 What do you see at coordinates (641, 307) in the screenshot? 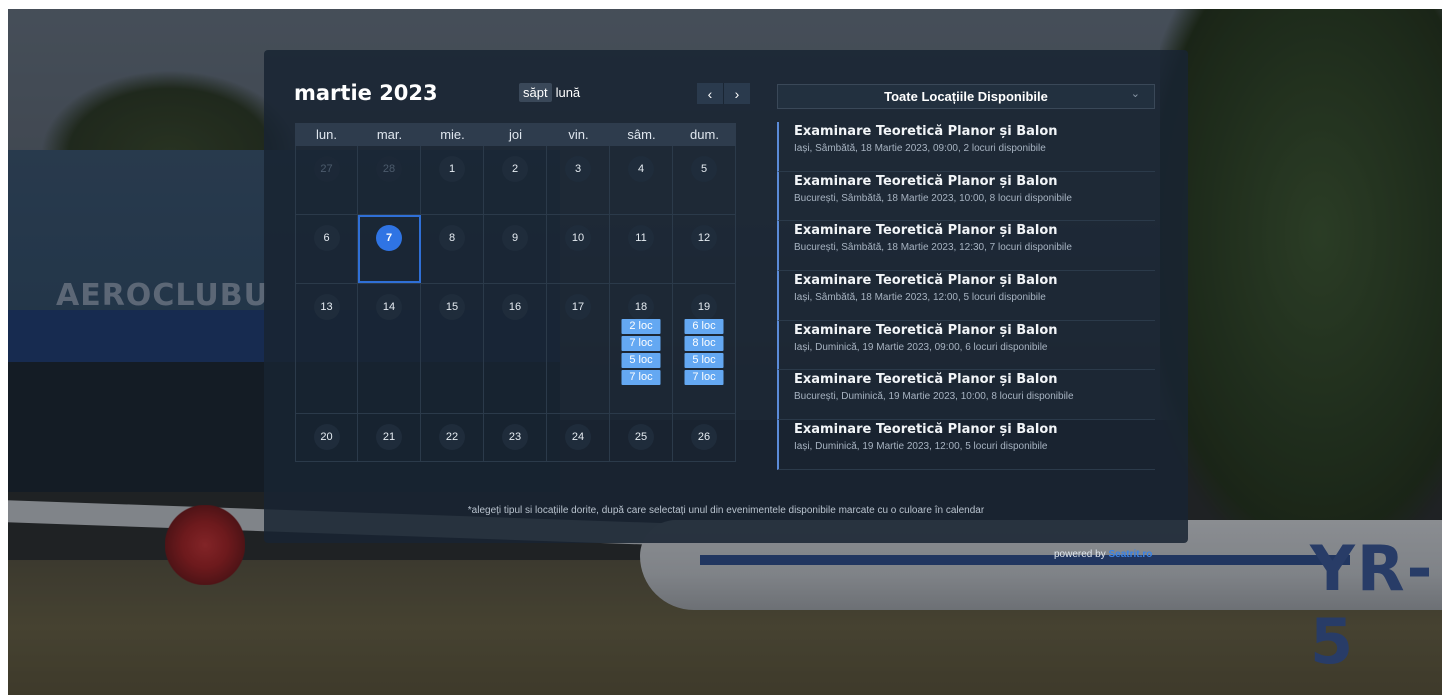
I see `day-number: 18` at bounding box center [641, 307].